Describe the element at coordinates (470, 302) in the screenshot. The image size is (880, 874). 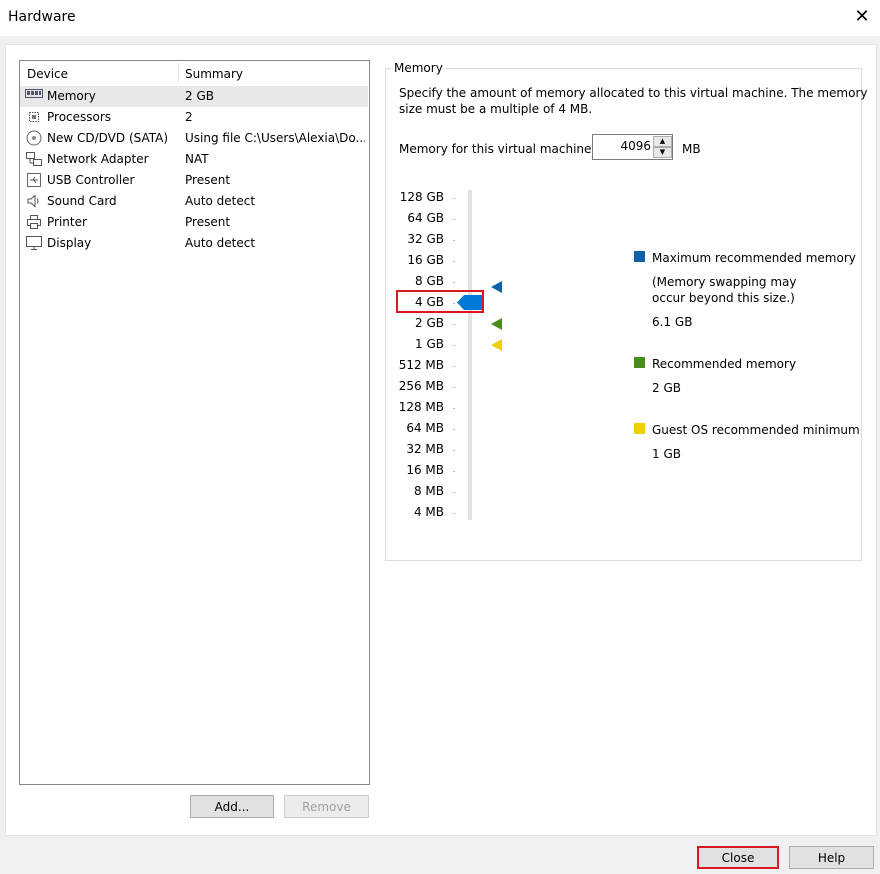
I see `memory-slider-thumb` at that location.